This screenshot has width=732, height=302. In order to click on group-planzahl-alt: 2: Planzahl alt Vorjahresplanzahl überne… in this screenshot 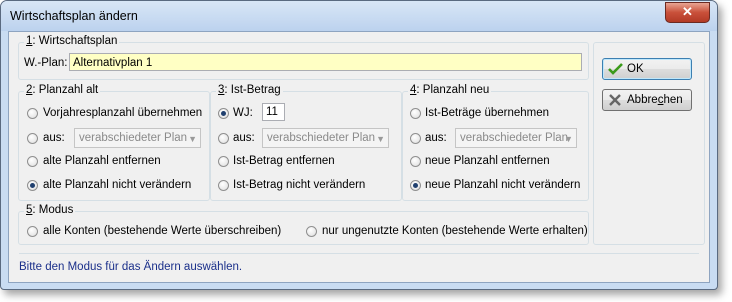, I will do `click(114, 142)`.